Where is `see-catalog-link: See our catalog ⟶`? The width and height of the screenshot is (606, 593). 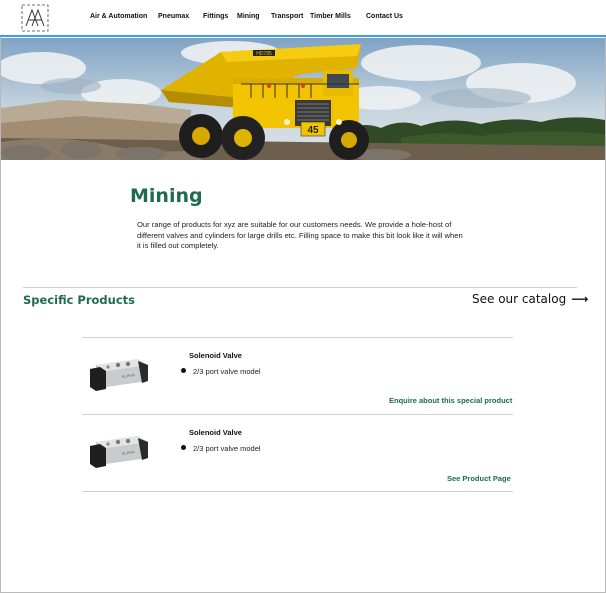 see-catalog-link: See our catalog ⟶ is located at coordinates (530, 299).